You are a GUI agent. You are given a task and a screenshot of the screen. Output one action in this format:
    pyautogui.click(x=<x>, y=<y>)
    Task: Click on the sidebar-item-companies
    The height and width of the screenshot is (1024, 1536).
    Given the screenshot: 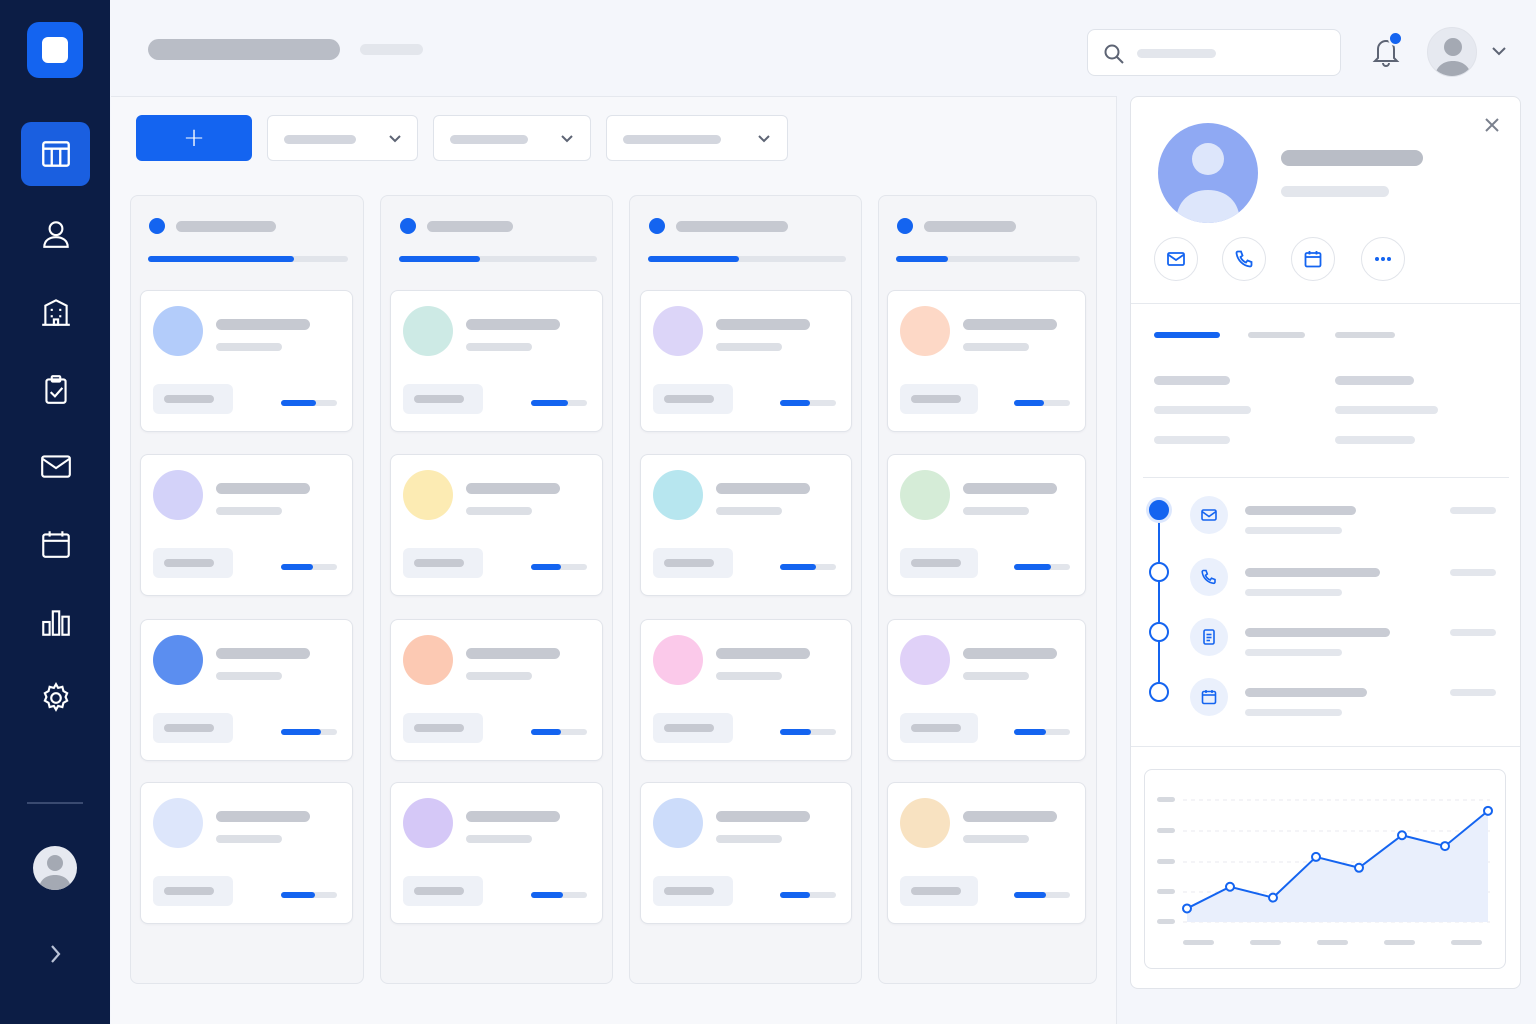 What is the action you would take?
    pyautogui.click(x=55, y=312)
    